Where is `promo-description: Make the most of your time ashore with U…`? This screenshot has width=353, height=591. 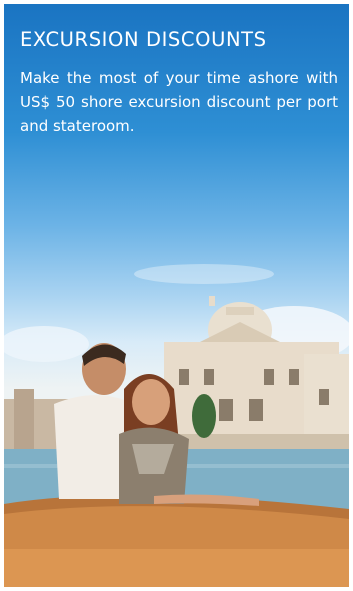
promo-description: Make the most of your time ashore with U… is located at coordinates (179, 102).